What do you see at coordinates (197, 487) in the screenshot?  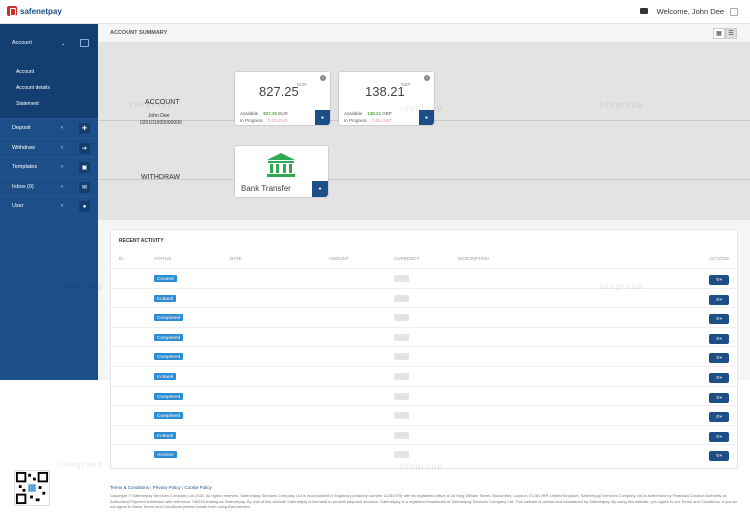 I see `cookie-link: Cookie Policy` at bounding box center [197, 487].